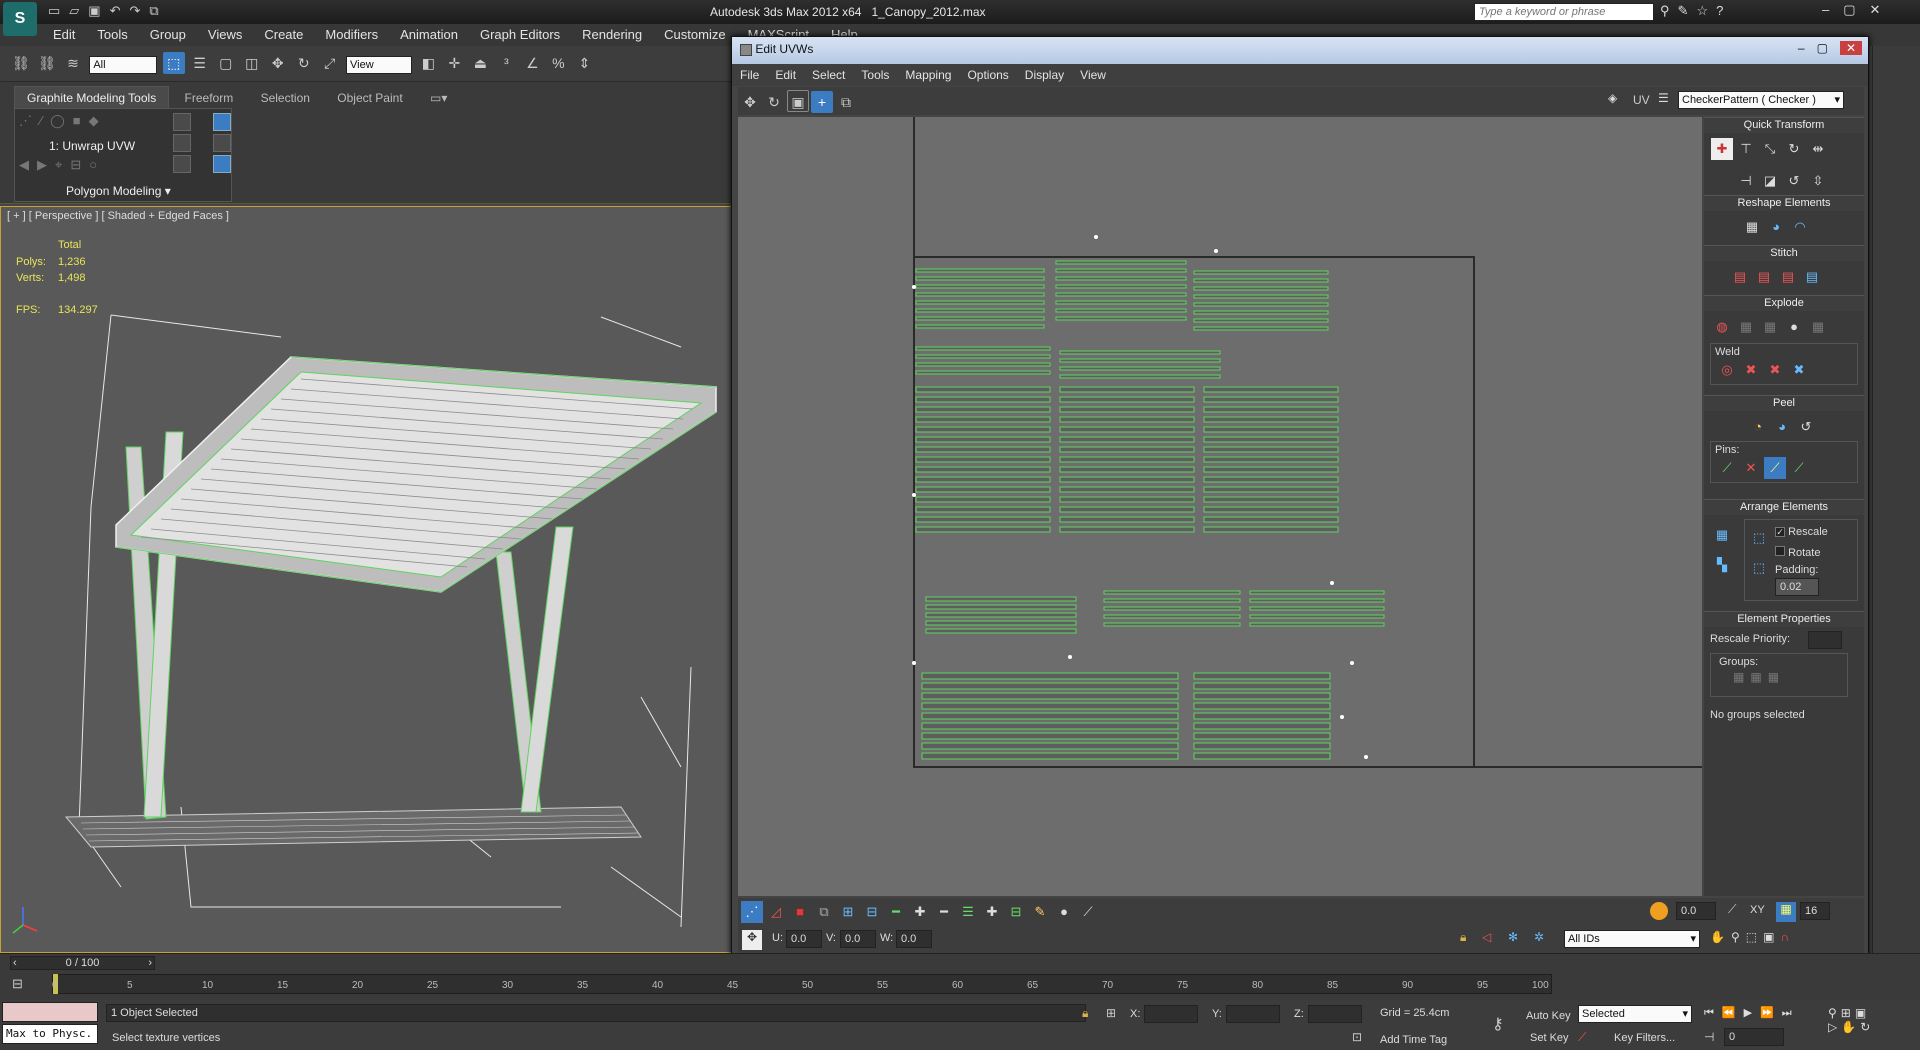 This screenshot has width=1920, height=1050. What do you see at coordinates (1357, 1037) in the screenshot?
I see `time-tag-icon: ⊡` at bounding box center [1357, 1037].